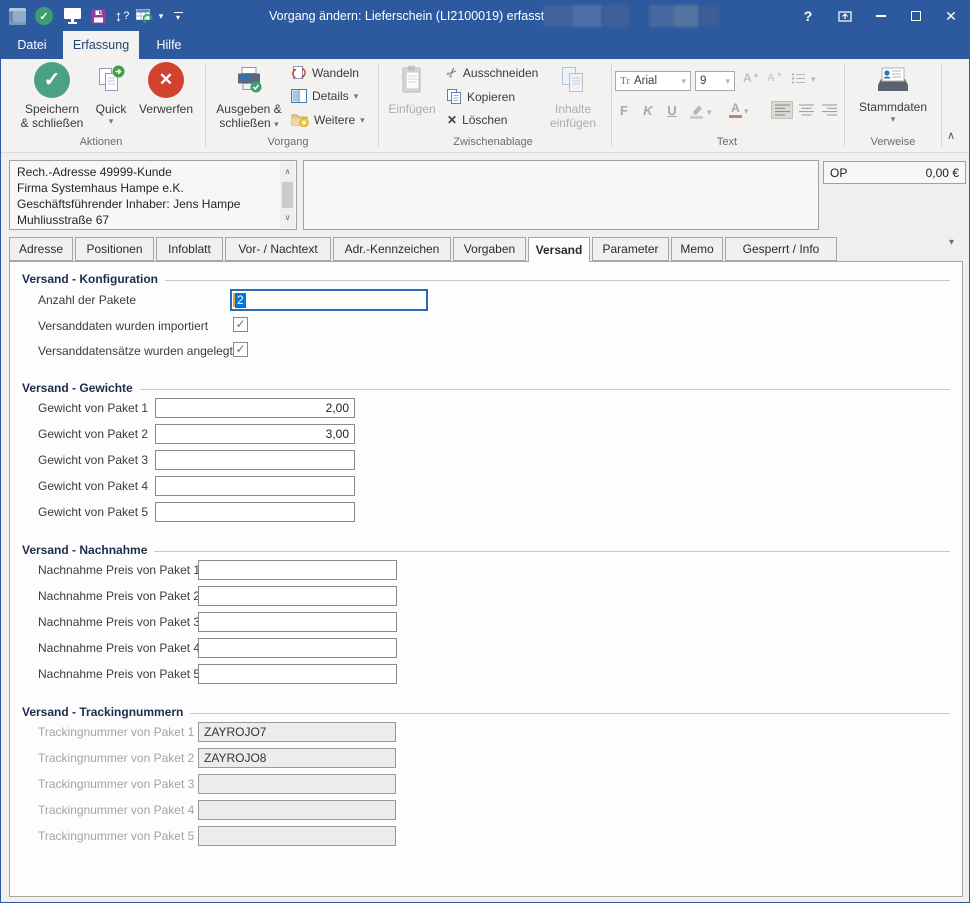  I want to click on tracking-2-label: Trackingnummer von Paket 2, so click(116, 758).